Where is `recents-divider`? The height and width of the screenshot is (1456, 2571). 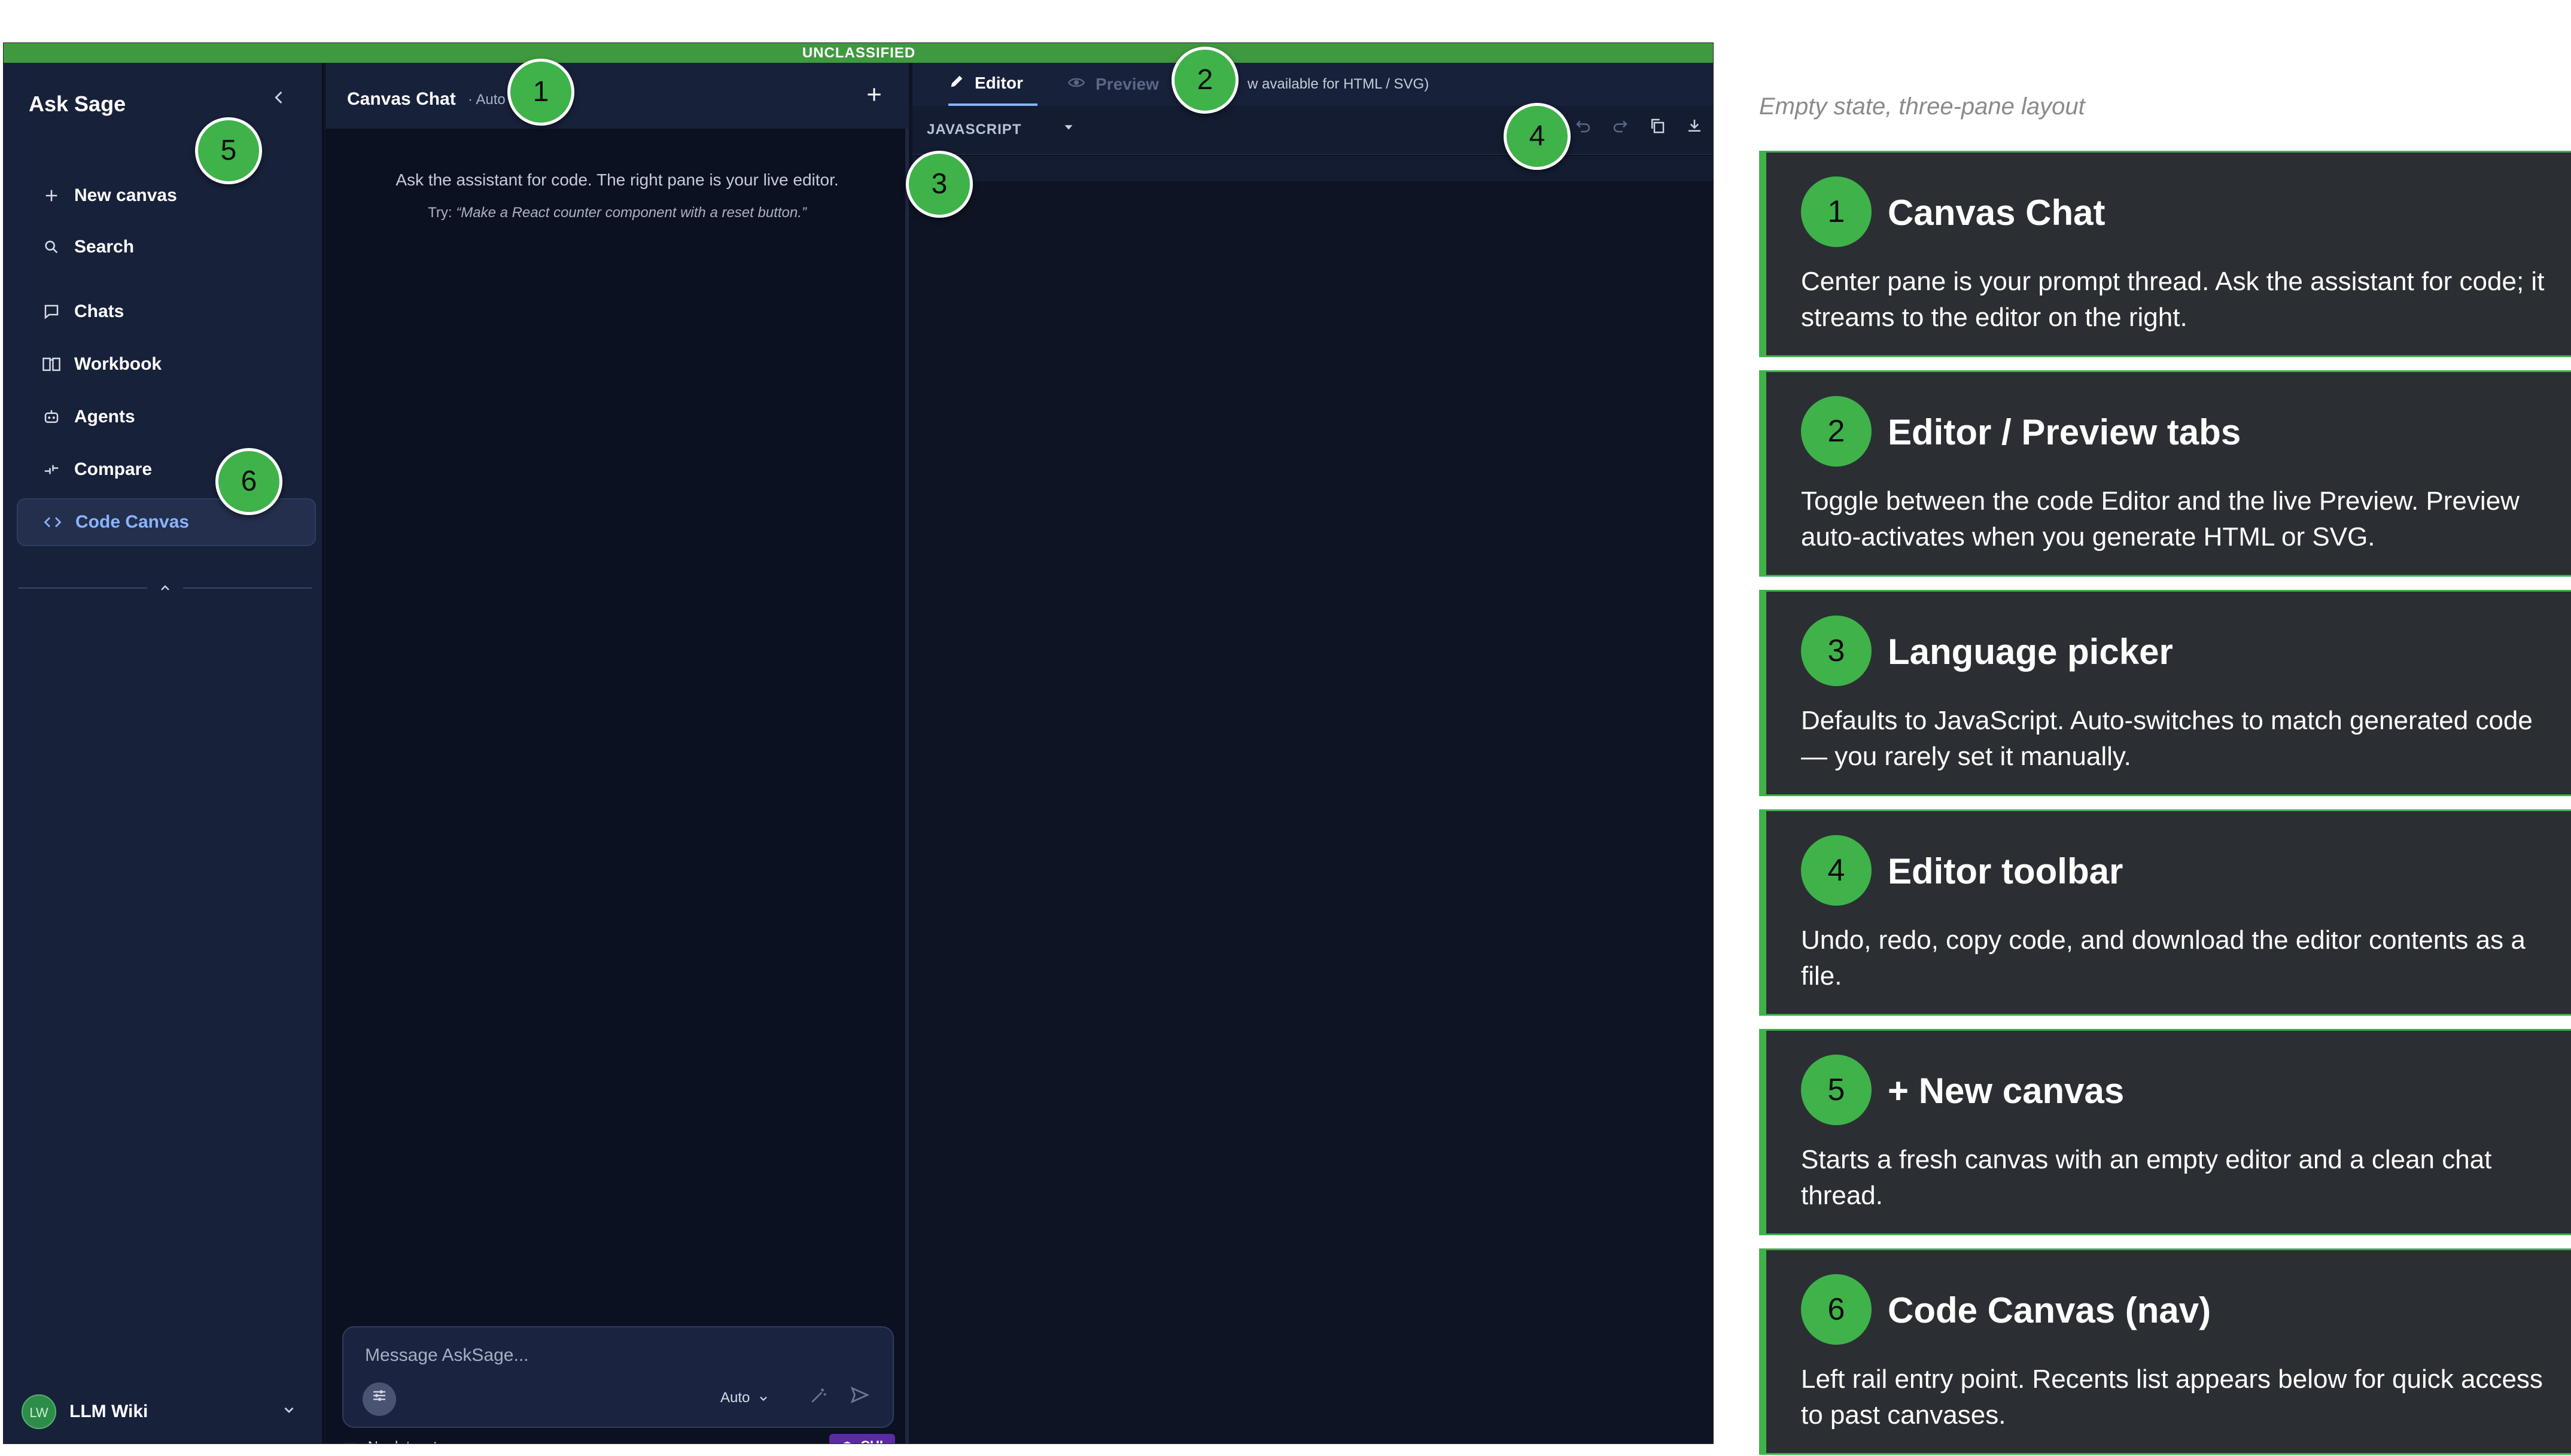
recents-divider is located at coordinates (165, 589).